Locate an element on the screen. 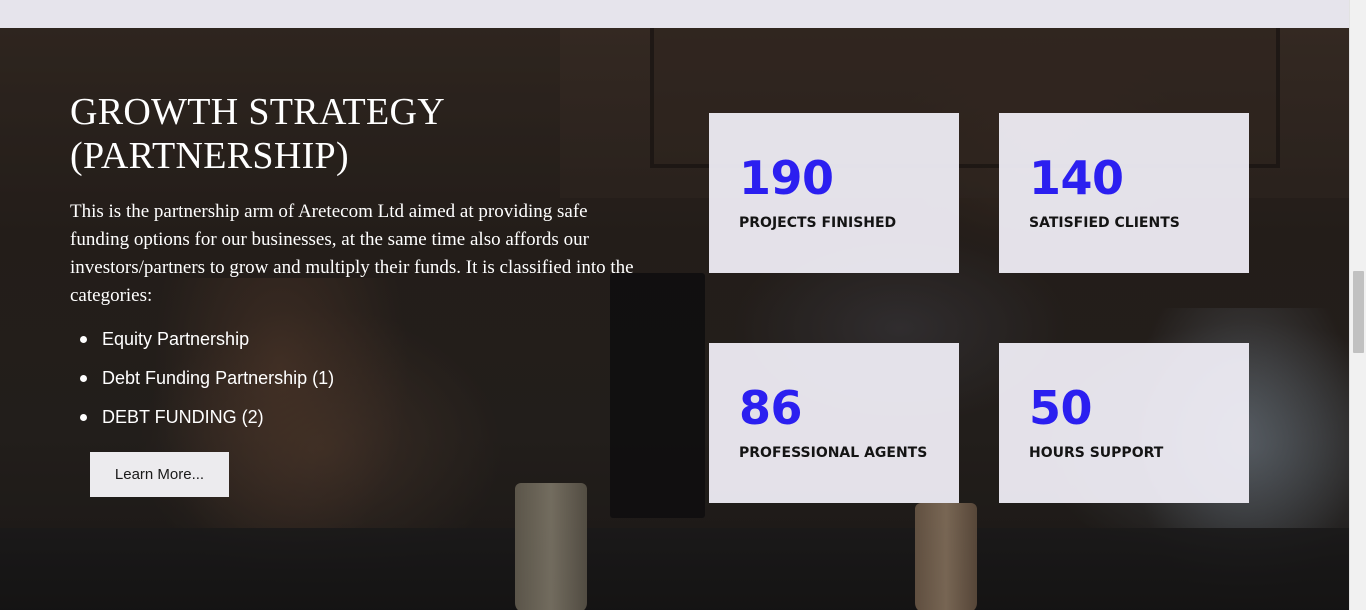  stat-number: 86 is located at coordinates (771, 408).